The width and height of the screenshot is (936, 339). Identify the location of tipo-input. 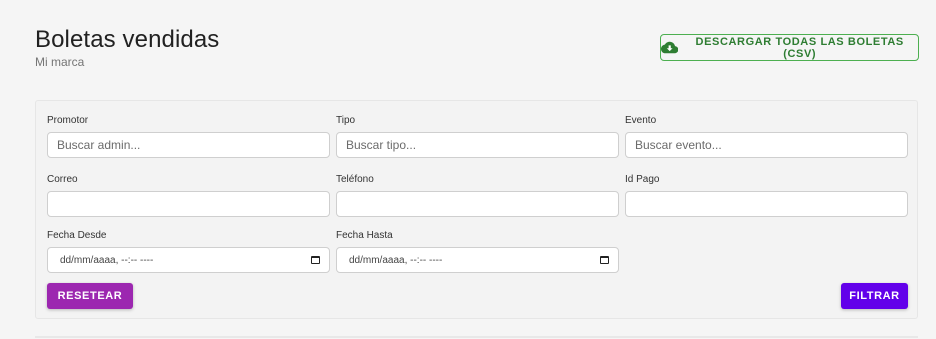
(477, 145).